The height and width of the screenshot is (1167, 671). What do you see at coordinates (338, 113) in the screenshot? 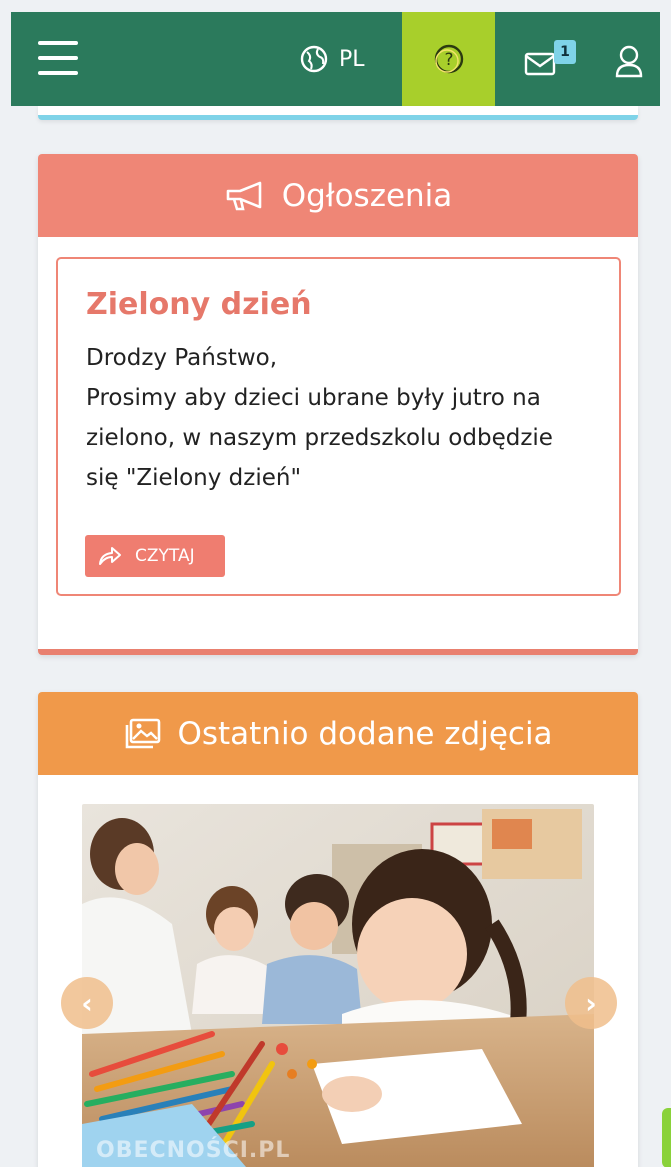
I see `previous-card-bottom` at bounding box center [338, 113].